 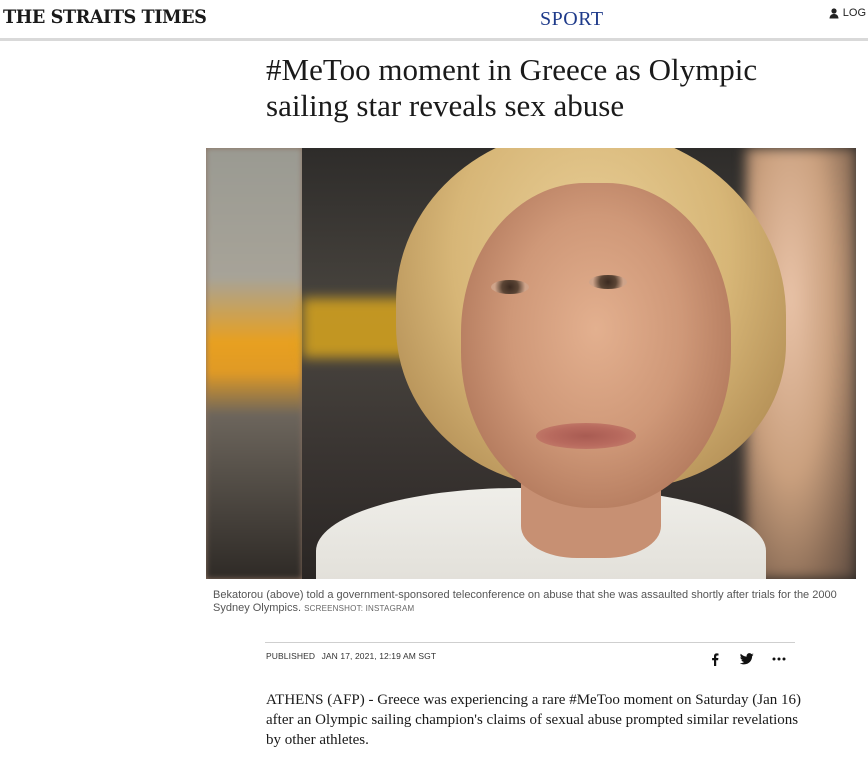 What do you see at coordinates (596, 345) in the screenshot?
I see `photo-face` at bounding box center [596, 345].